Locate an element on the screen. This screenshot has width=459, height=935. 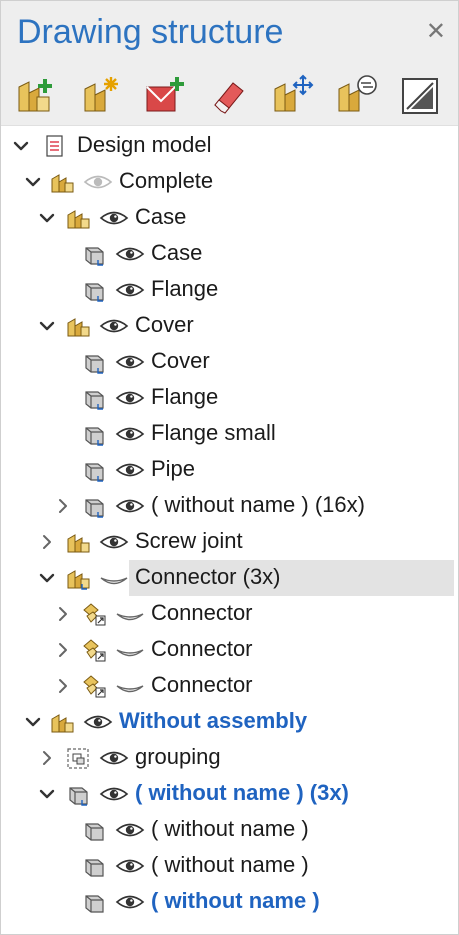
tree-label: ( without name ) is located at coordinates (230, 828).